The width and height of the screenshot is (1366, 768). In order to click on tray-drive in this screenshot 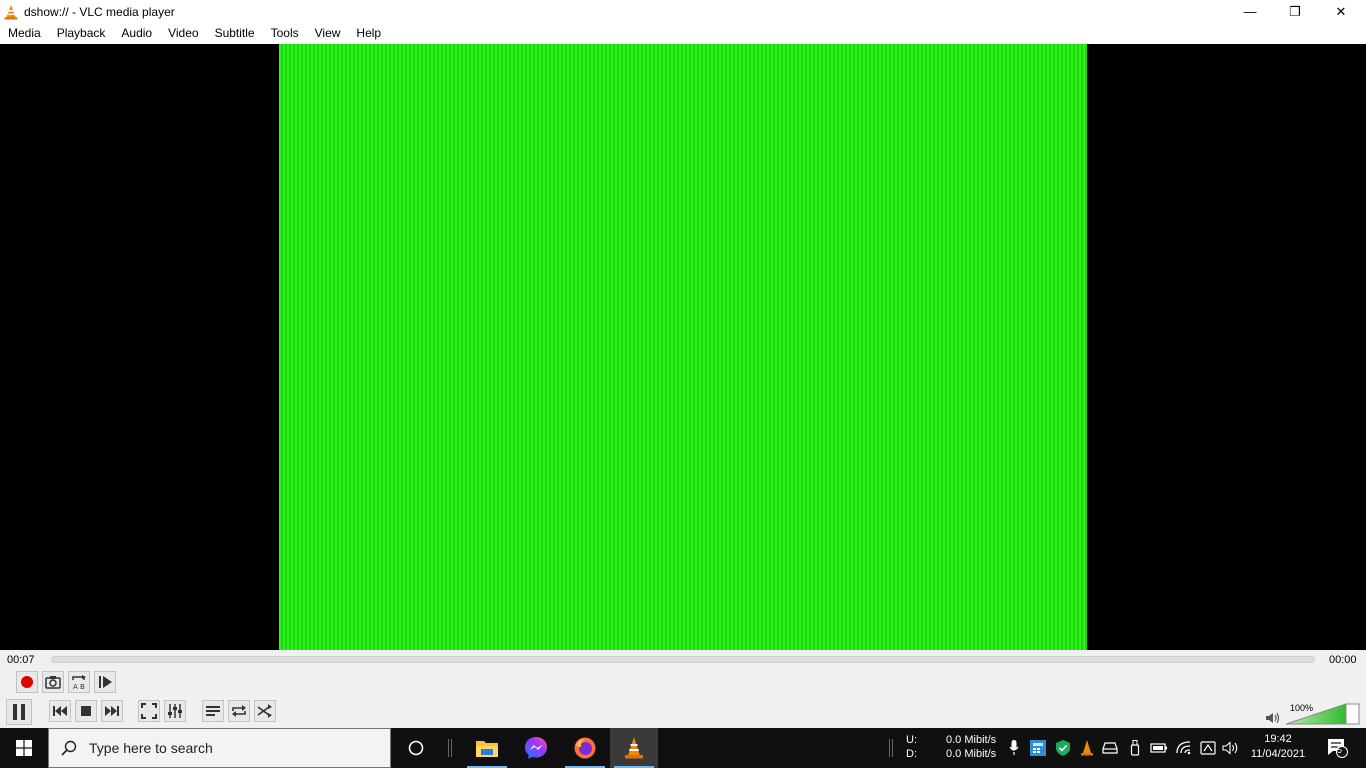, I will do `click(1110, 748)`.